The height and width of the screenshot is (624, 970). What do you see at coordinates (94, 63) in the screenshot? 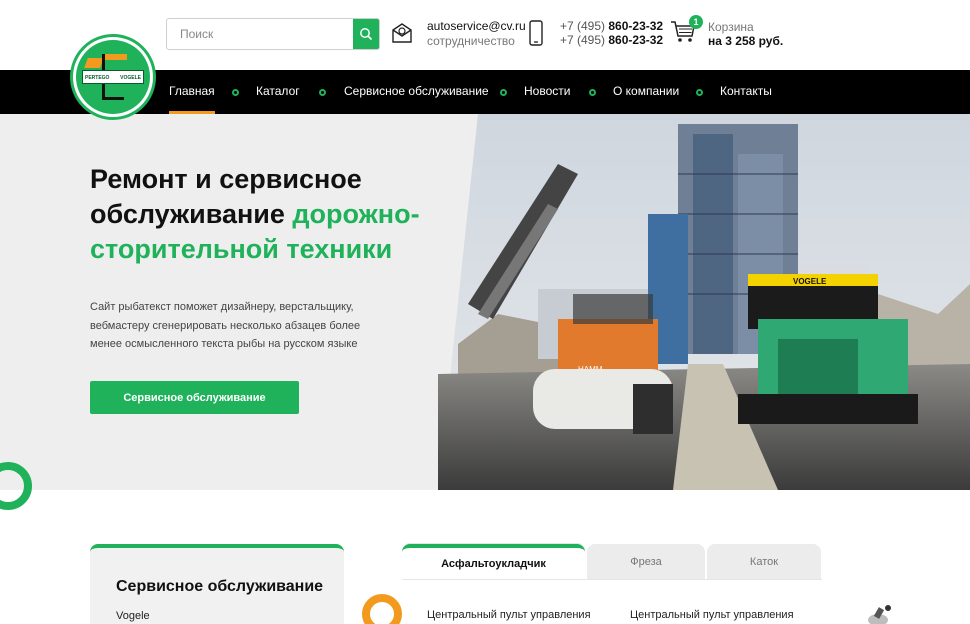
I see `logo-leaf-shape` at bounding box center [94, 63].